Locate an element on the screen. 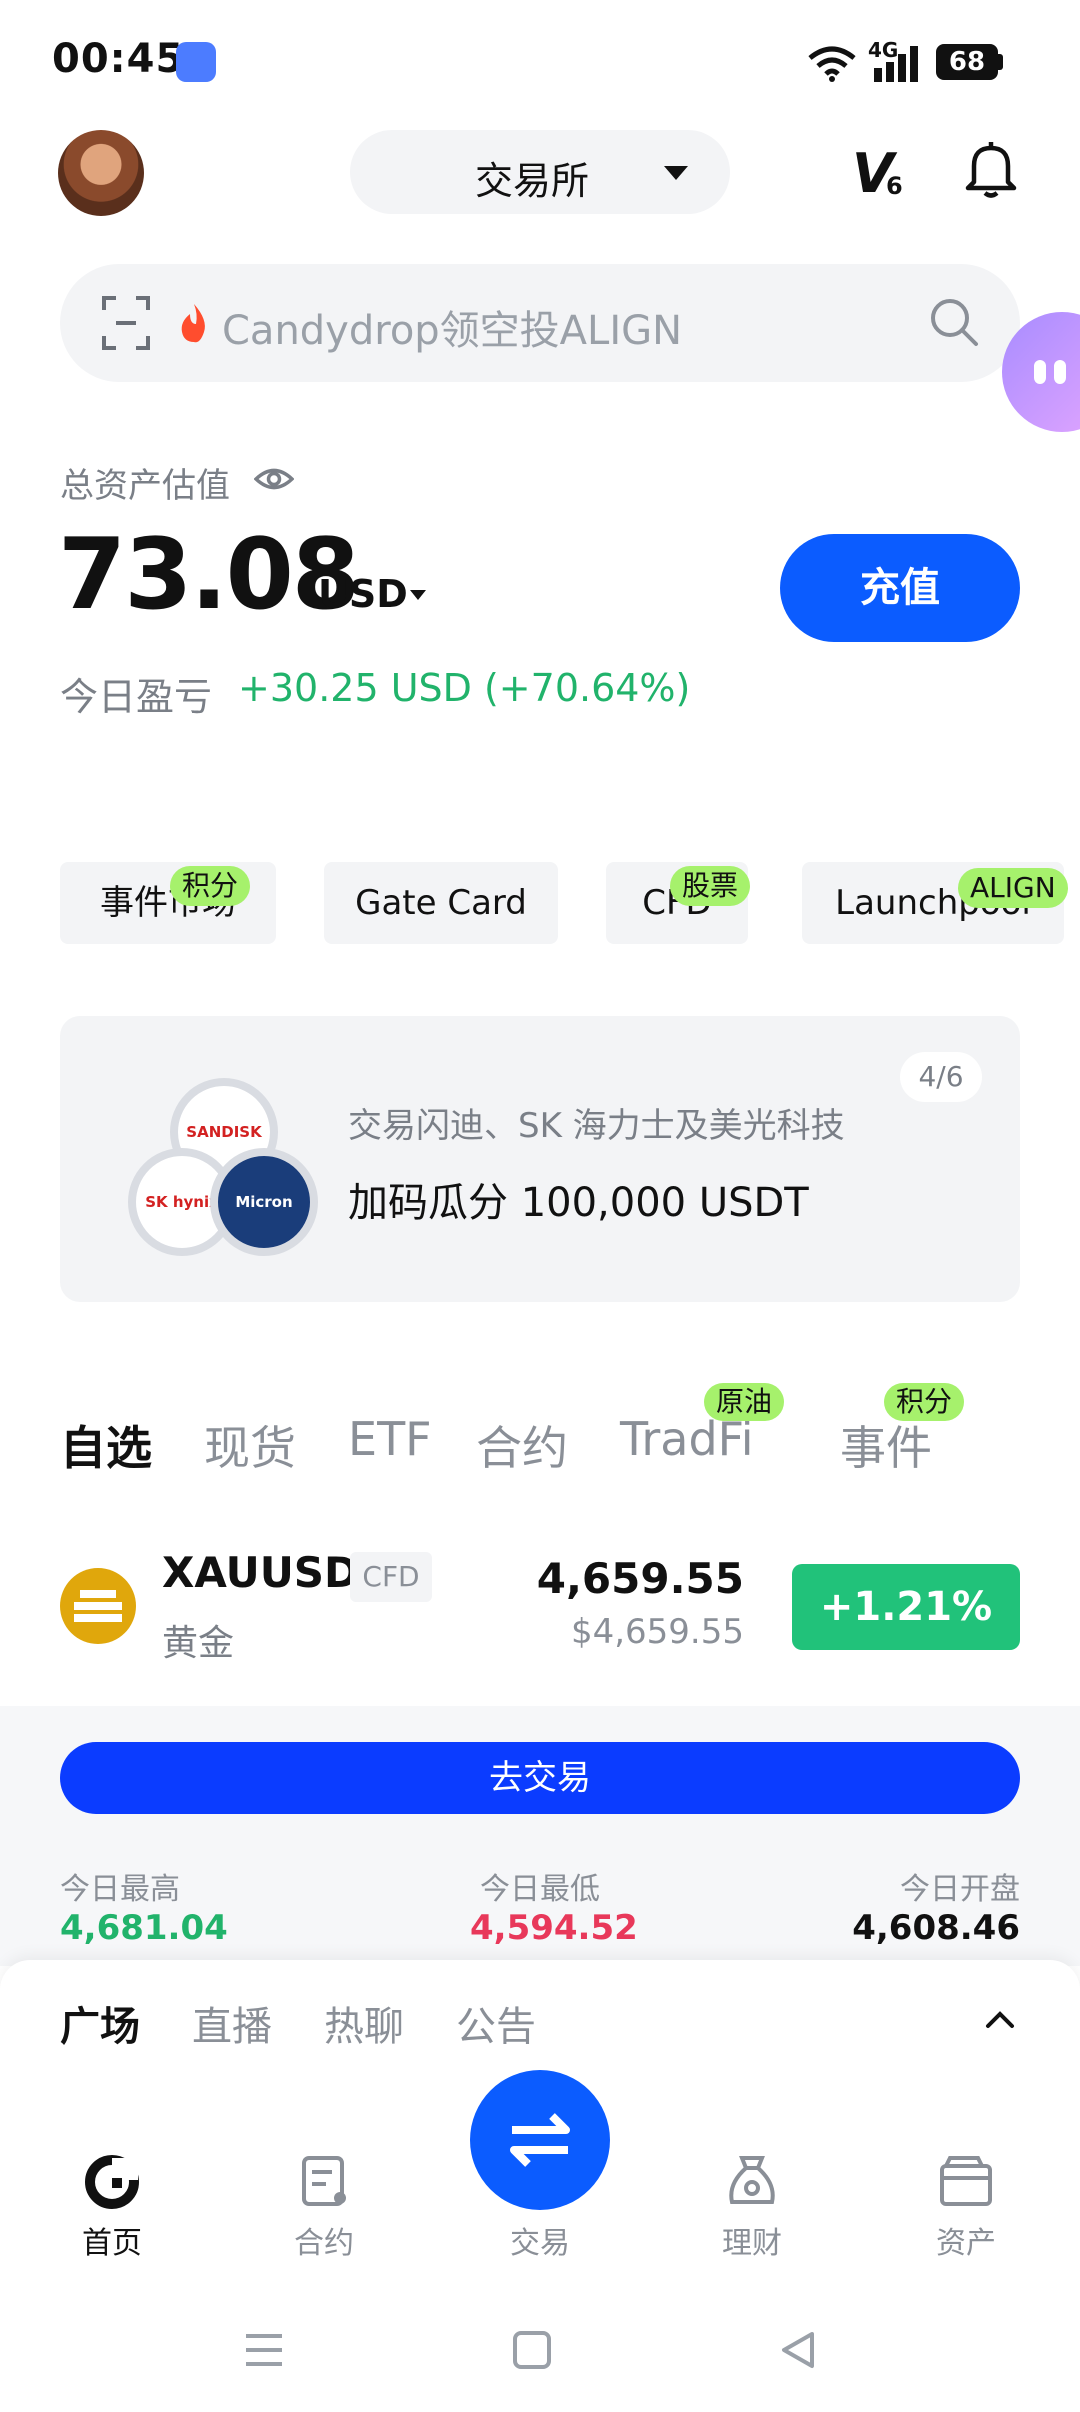 This screenshot has height=2412, width=1080. status-time: 00:45 is located at coordinates (118, 59).